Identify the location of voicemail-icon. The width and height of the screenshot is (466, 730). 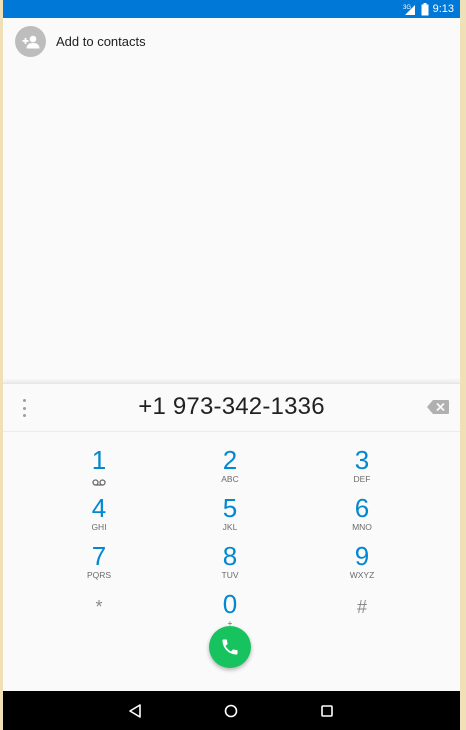
(99, 480).